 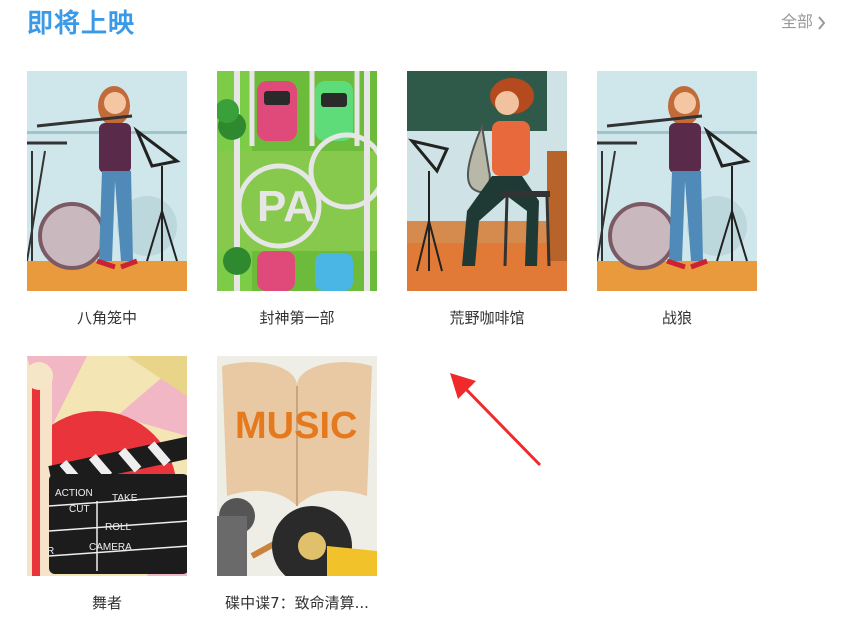 What do you see at coordinates (487, 318) in the screenshot?
I see `movie-title: 荒野咖啡馆` at bounding box center [487, 318].